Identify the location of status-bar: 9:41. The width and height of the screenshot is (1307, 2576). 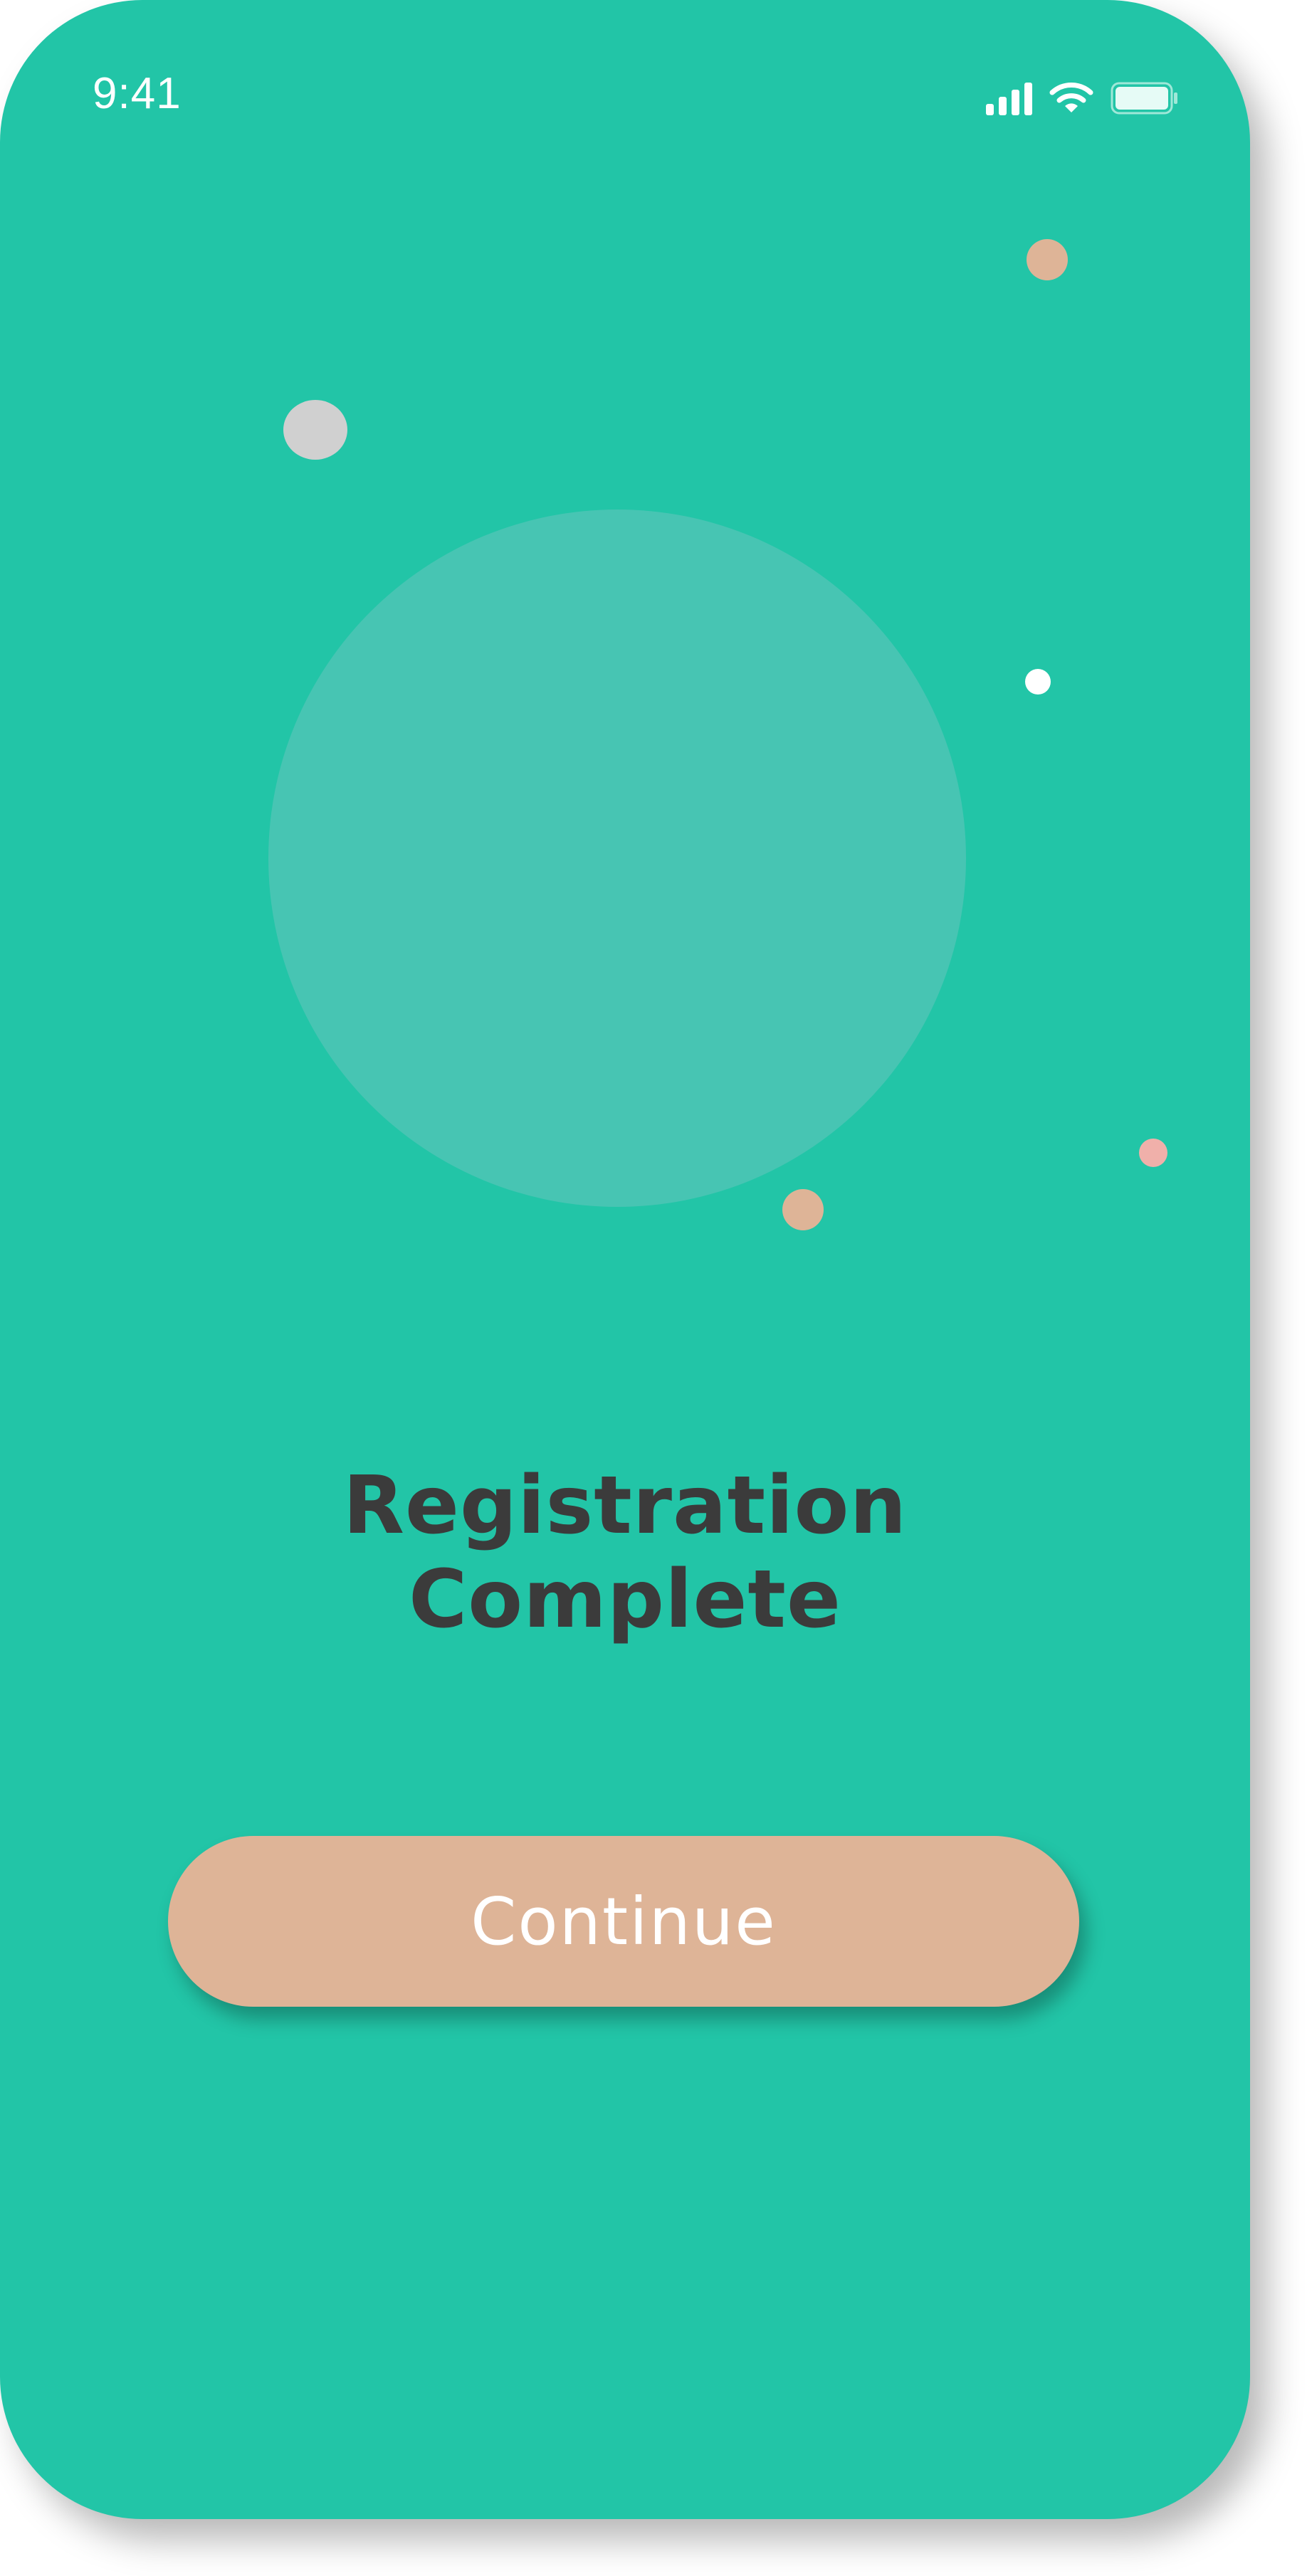
(625, 92).